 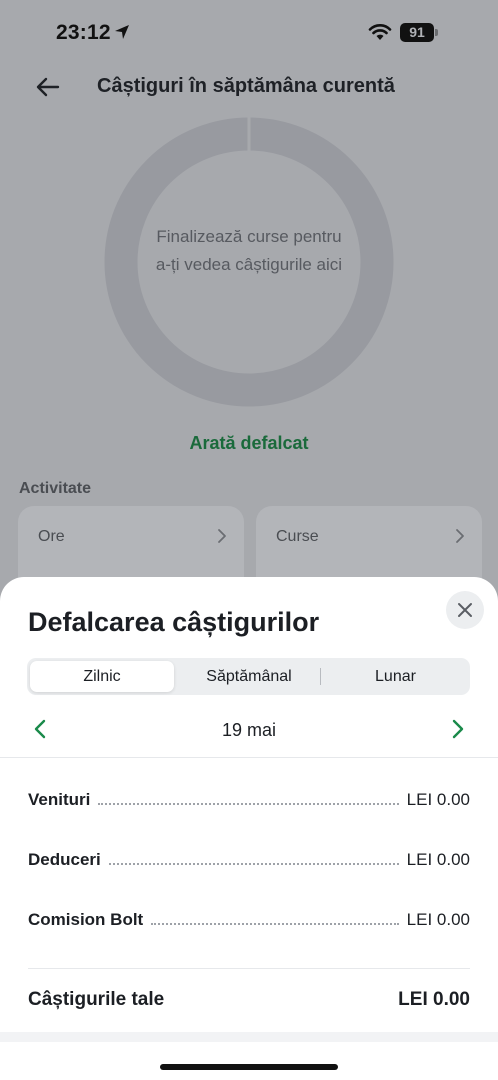 What do you see at coordinates (249, 35) in the screenshot?
I see `status-bar: 23:12 91` at bounding box center [249, 35].